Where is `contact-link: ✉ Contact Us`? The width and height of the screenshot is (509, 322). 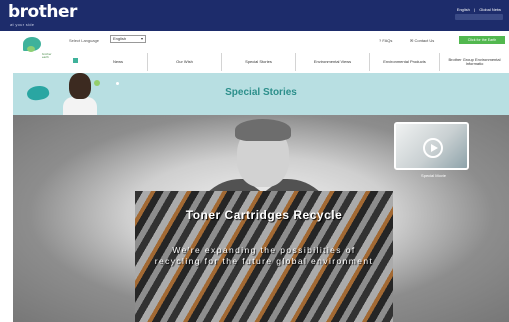
contact-link: ✉ Contact Us is located at coordinates (422, 40).